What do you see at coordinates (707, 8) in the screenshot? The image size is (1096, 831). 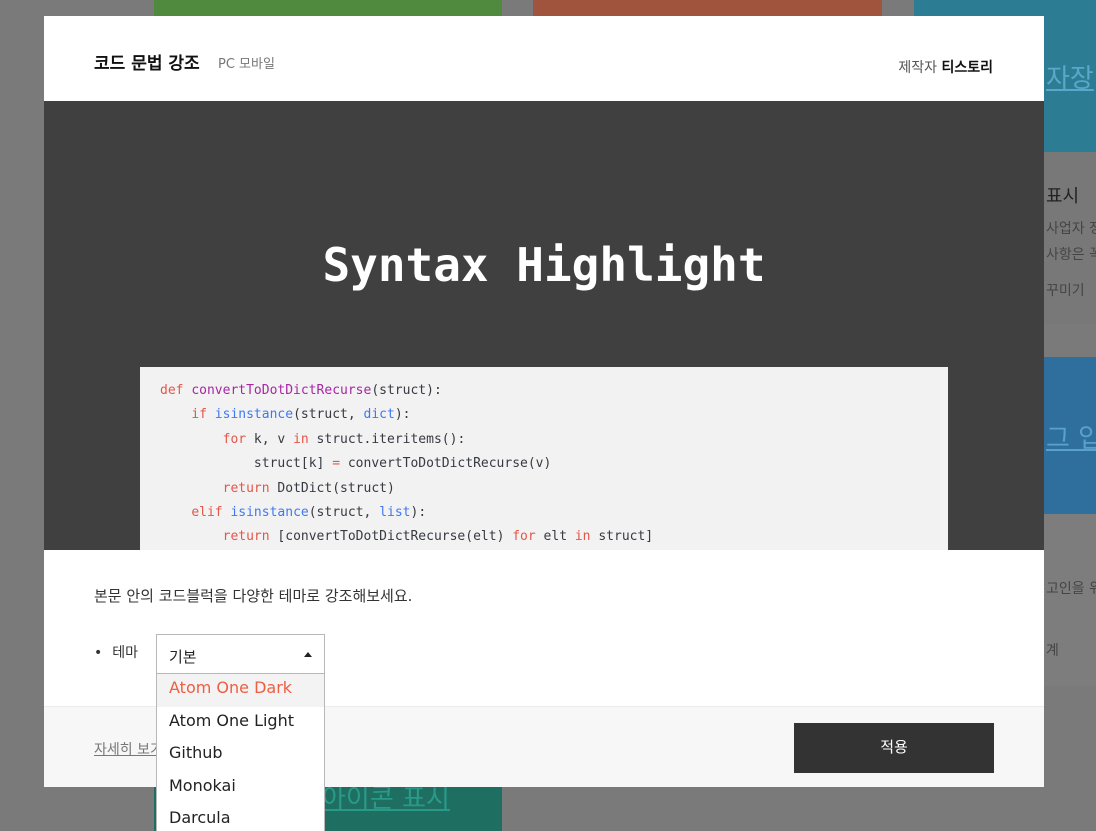 I see `bg-card-orange` at bounding box center [707, 8].